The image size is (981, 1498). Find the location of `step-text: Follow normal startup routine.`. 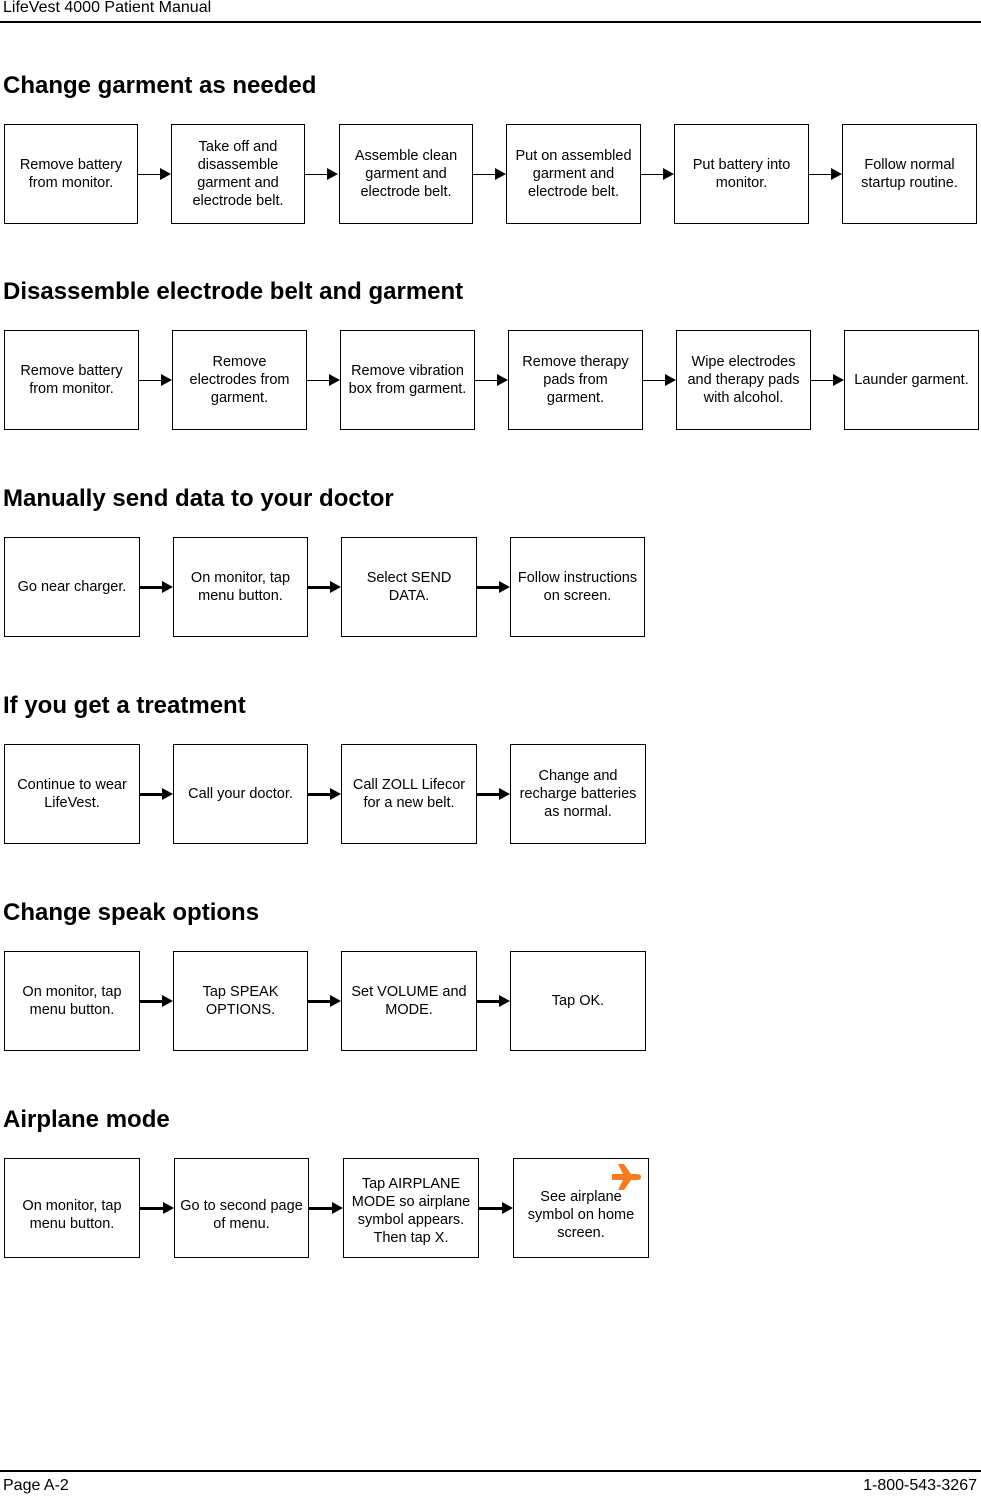

step-text: Follow normal startup routine. is located at coordinates (909, 174).